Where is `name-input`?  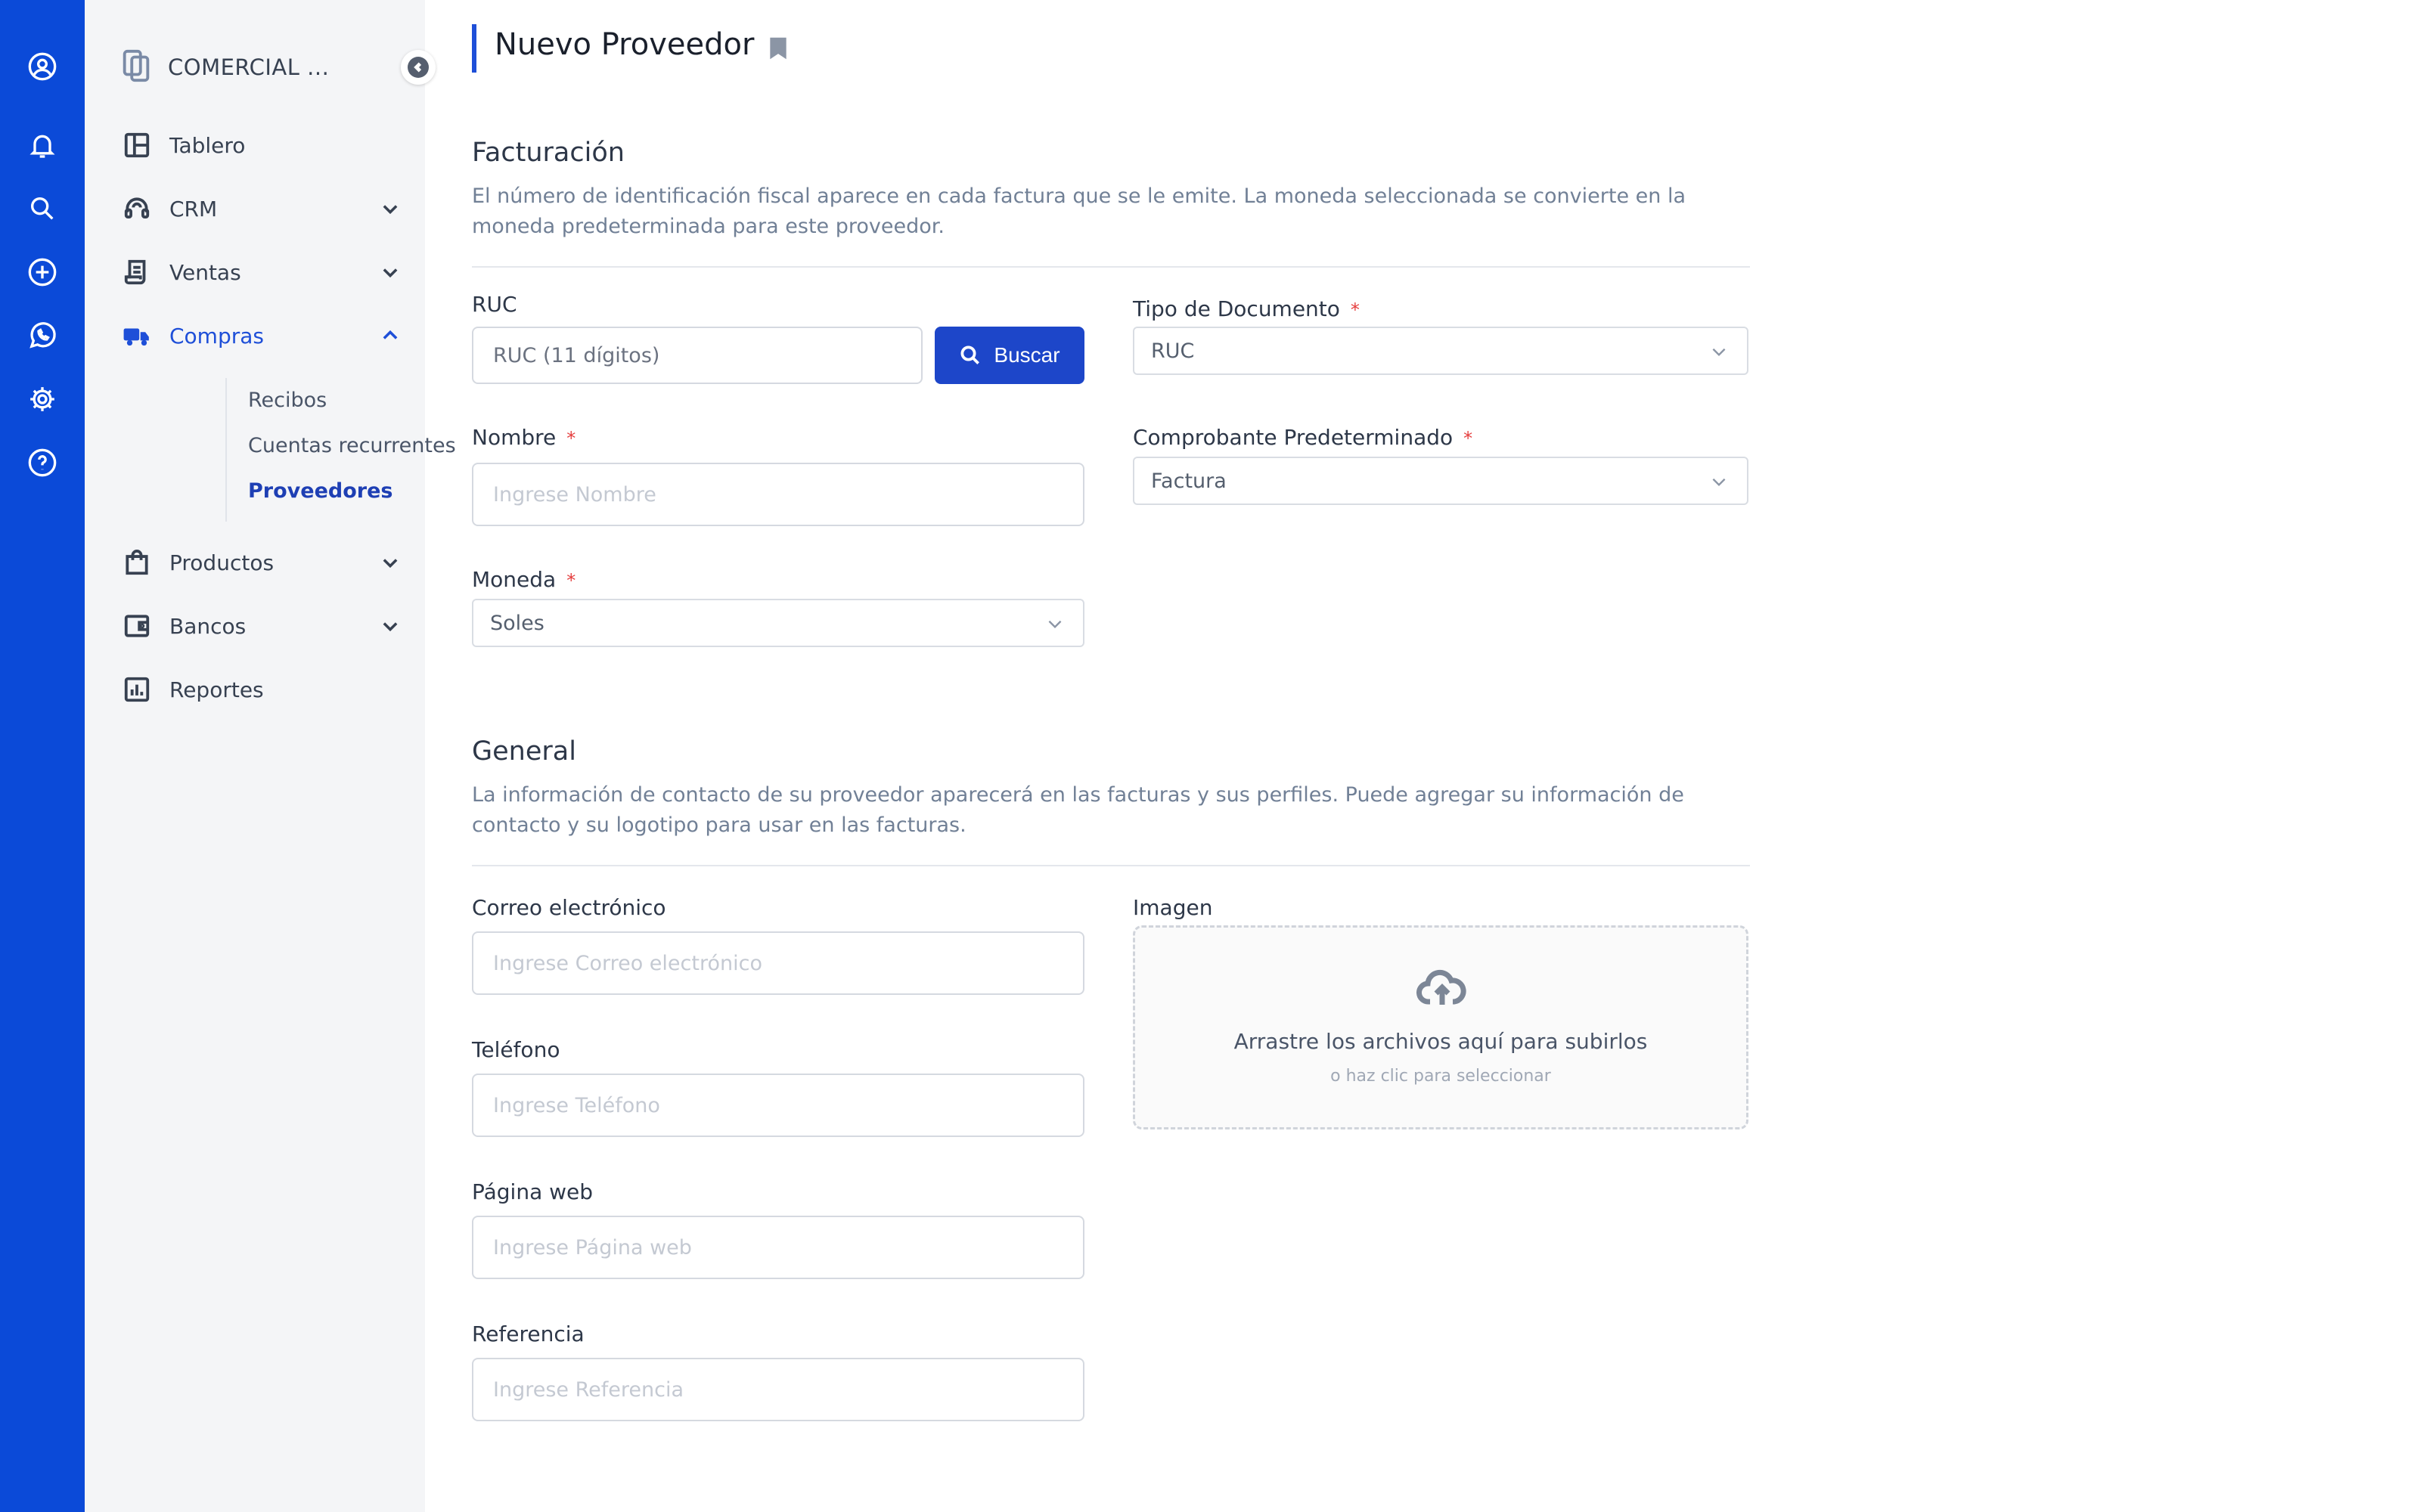 name-input is located at coordinates (778, 494).